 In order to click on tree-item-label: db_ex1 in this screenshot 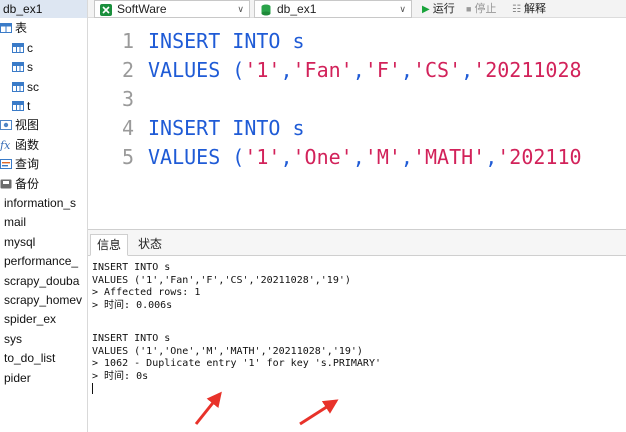, I will do `click(23, 9)`.